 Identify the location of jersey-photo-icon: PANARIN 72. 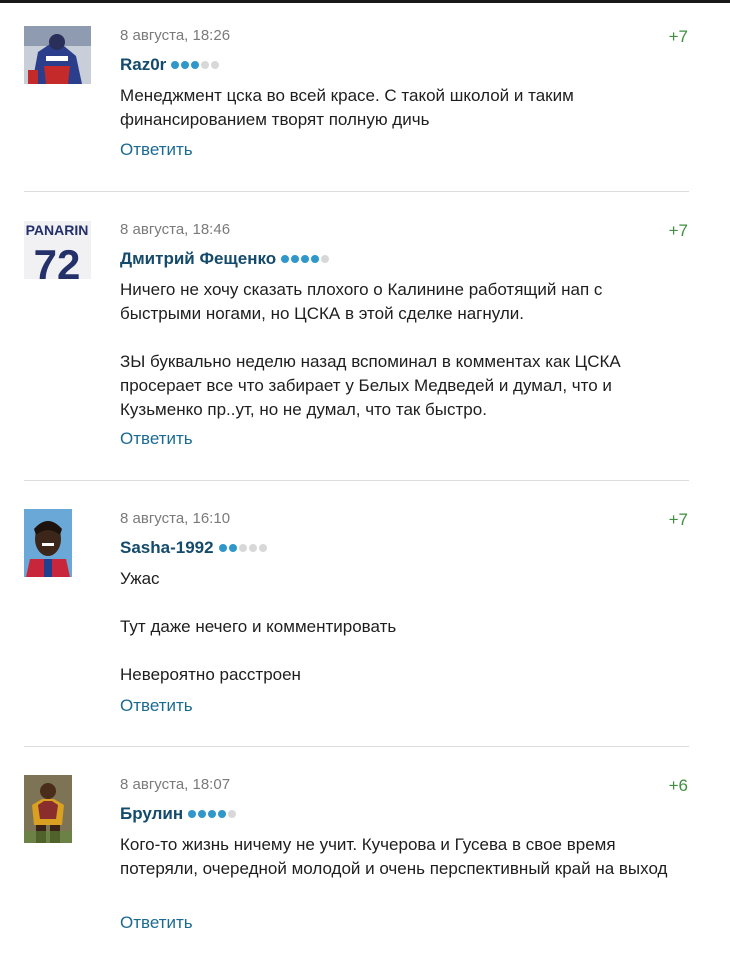
(57, 250).